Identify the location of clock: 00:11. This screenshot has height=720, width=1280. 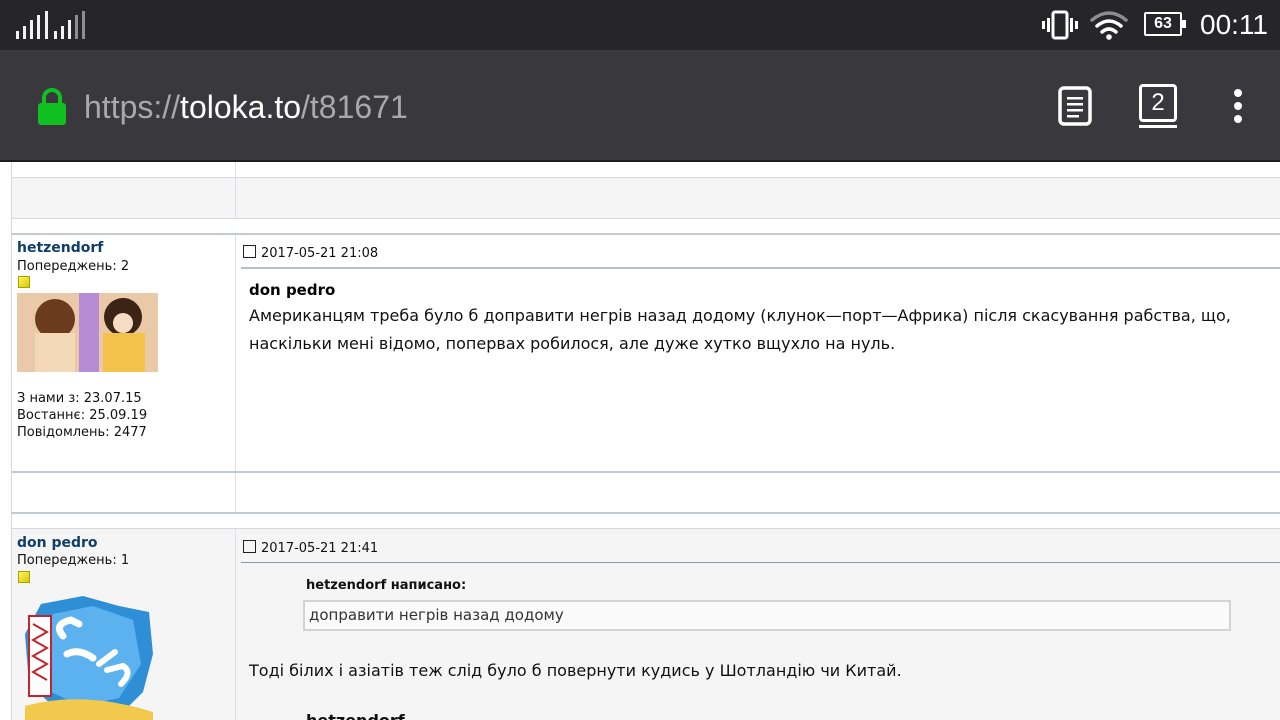
(1234, 24).